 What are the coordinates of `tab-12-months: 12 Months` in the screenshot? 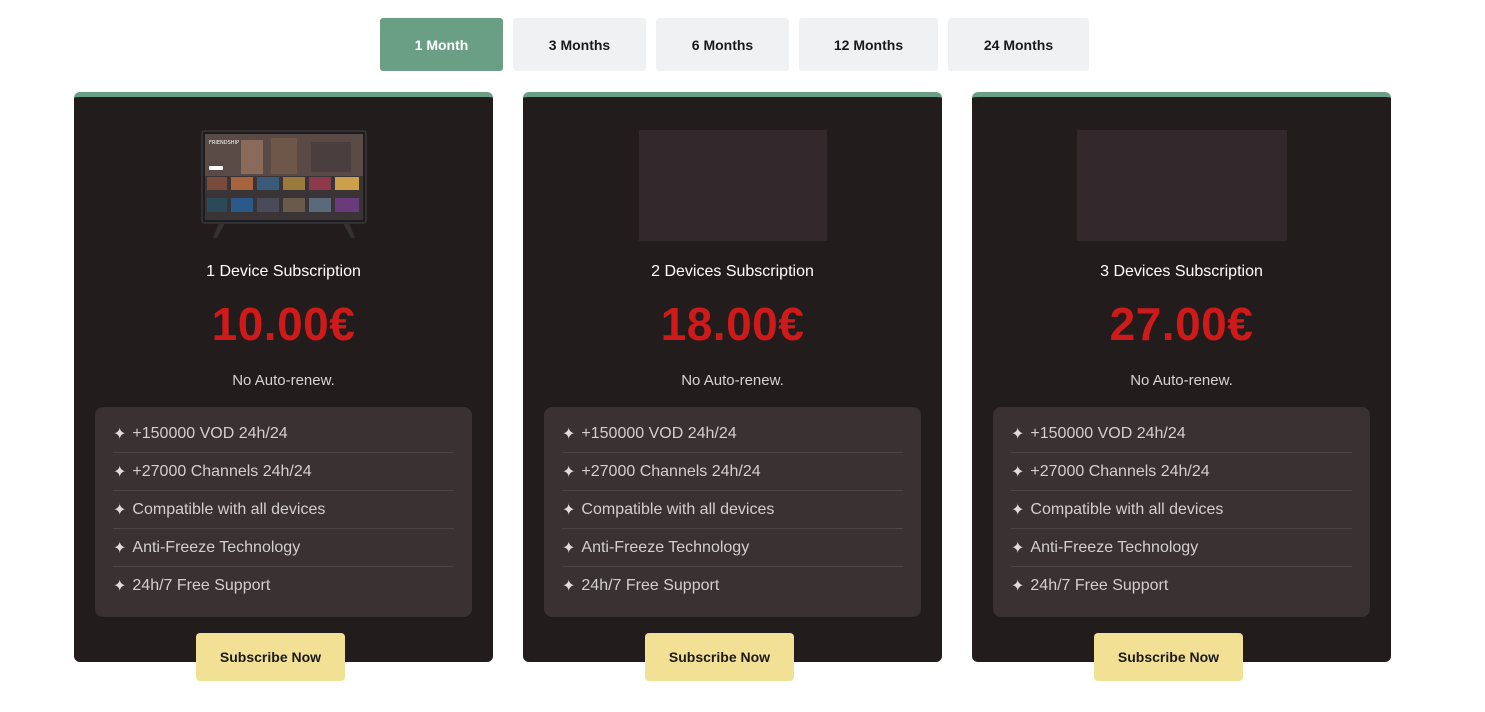 It's located at (868, 44).